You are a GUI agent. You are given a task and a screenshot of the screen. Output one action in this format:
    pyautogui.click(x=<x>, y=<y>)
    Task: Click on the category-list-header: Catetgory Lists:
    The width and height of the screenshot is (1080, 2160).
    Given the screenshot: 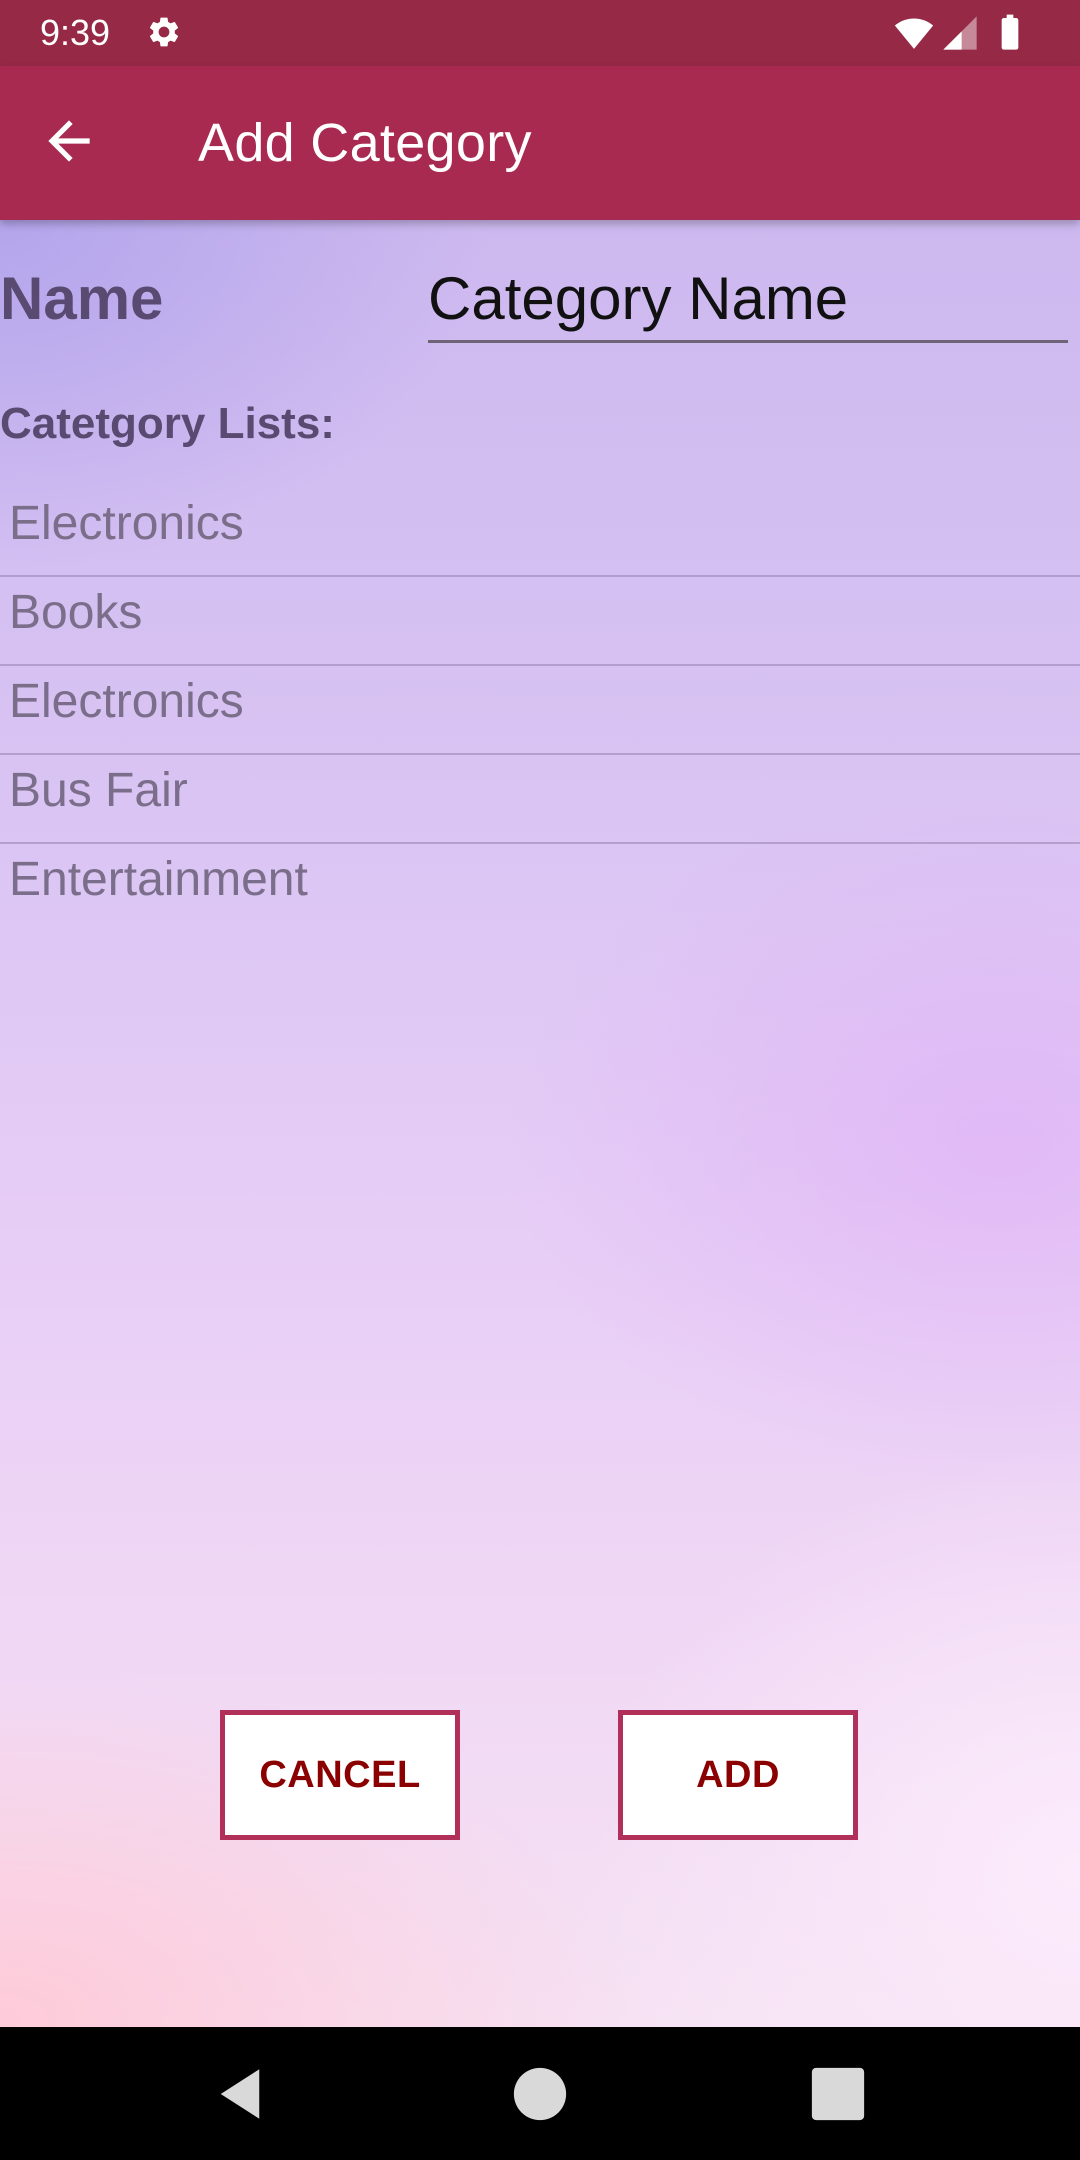 What is the action you would take?
    pyautogui.click(x=167, y=423)
    